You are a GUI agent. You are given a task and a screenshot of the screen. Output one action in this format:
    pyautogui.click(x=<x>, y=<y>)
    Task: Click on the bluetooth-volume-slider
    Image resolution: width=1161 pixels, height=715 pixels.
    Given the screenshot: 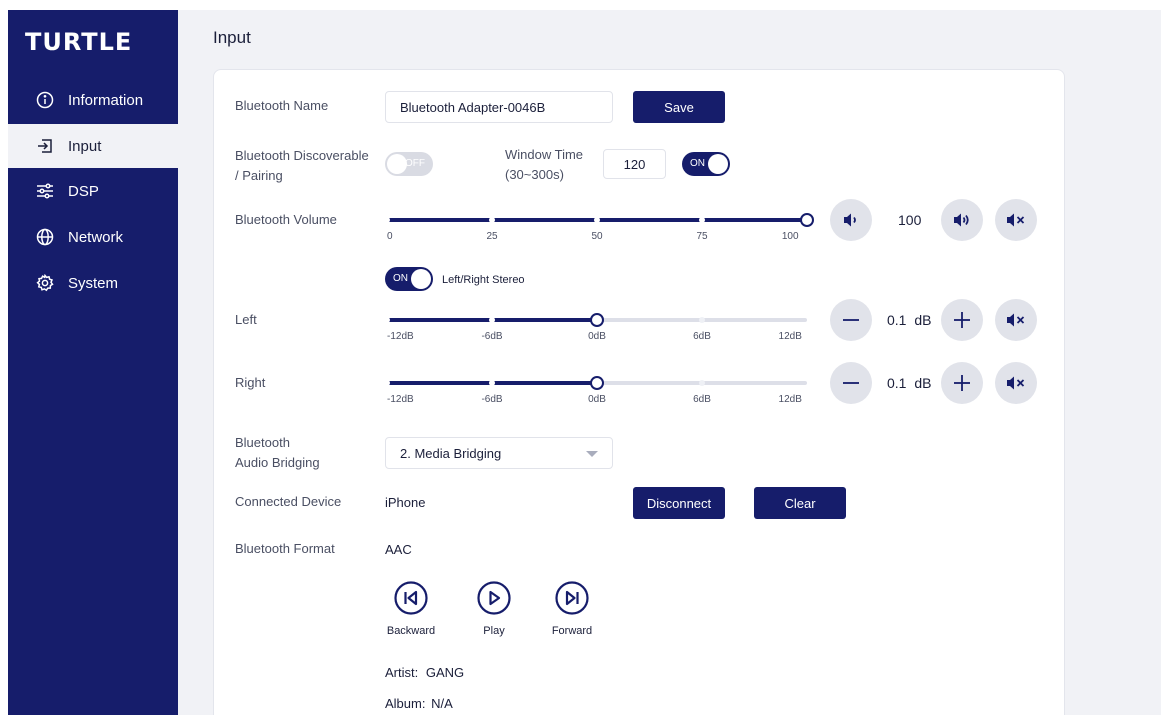 What is the action you would take?
    pyautogui.click(x=599, y=220)
    